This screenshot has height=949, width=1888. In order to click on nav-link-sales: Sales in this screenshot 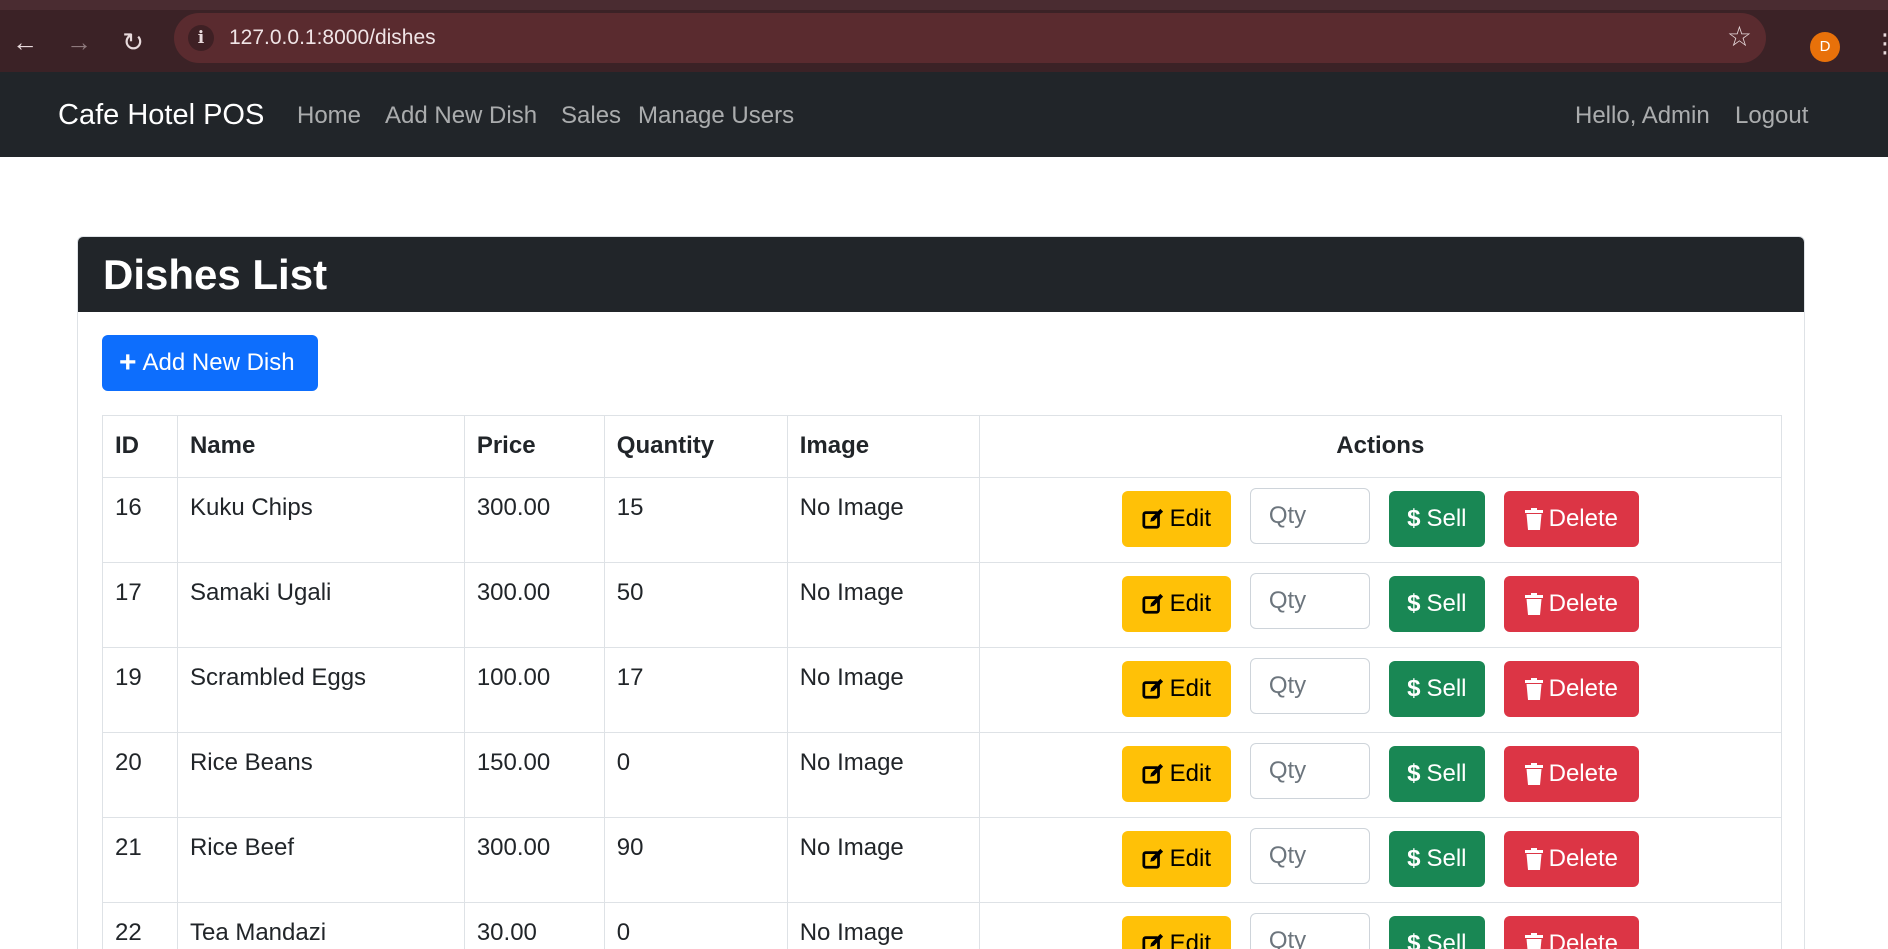, I will do `click(591, 116)`.